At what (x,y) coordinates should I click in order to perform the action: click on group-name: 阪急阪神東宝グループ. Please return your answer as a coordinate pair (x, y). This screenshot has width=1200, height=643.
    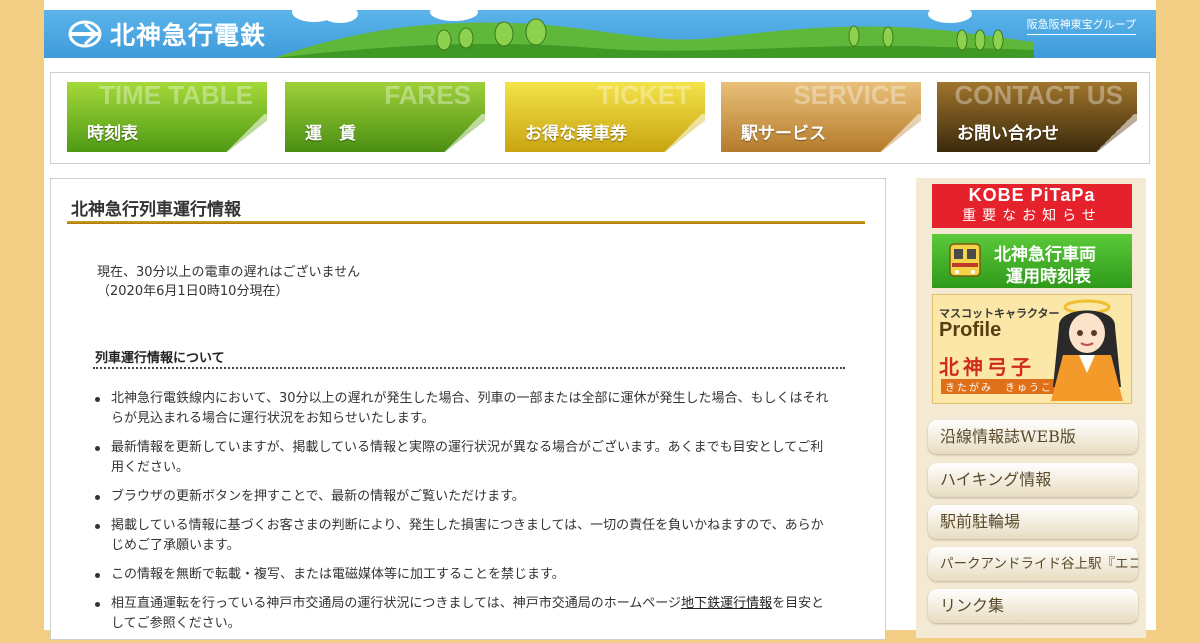
    Looking at the image, I should click on (1081, 25).